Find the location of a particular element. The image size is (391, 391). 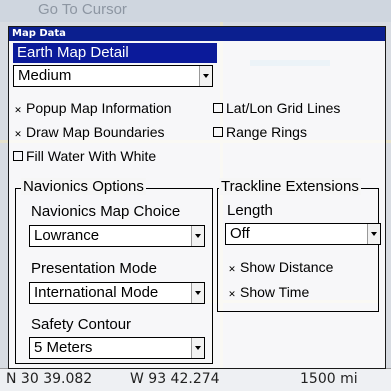

safety-contour-value: 5 Meters is located at coordinates (63, 347).